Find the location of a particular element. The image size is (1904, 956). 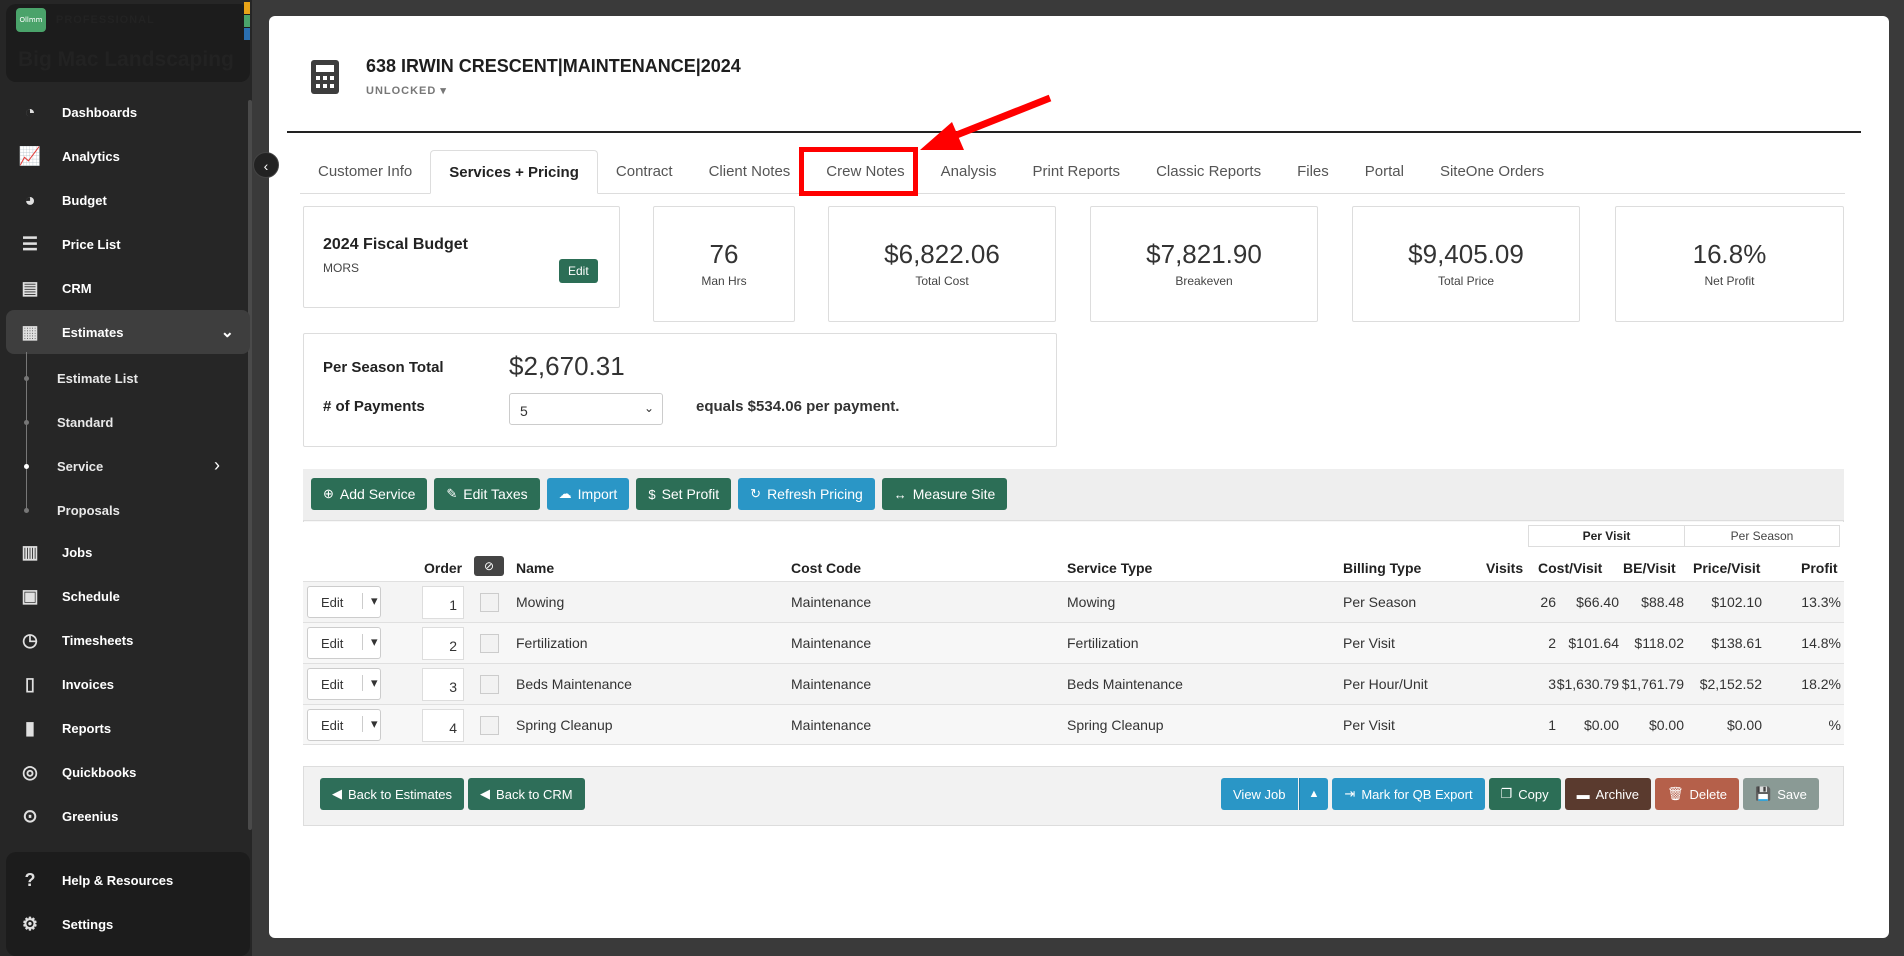

nav-service: Service is located at coordinates (80, 466).